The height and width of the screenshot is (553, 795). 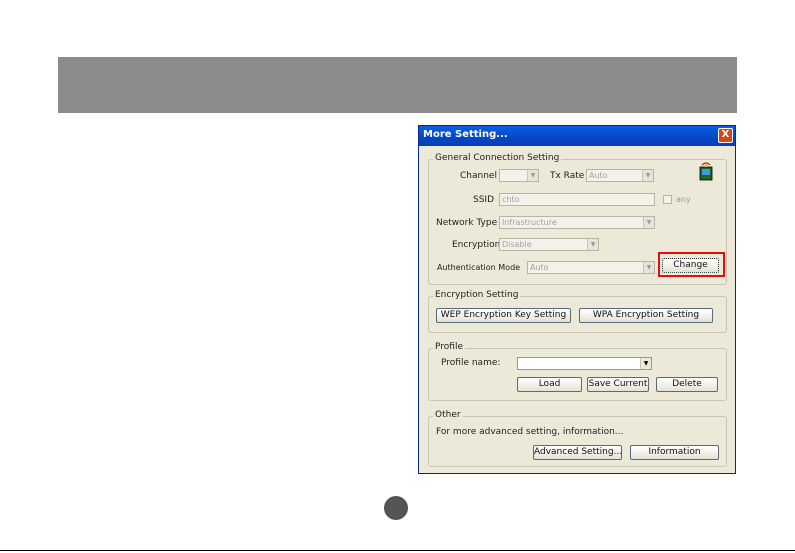 I want to click on general-connection-legend: General Connection Setting, so click(x=497, y=158).